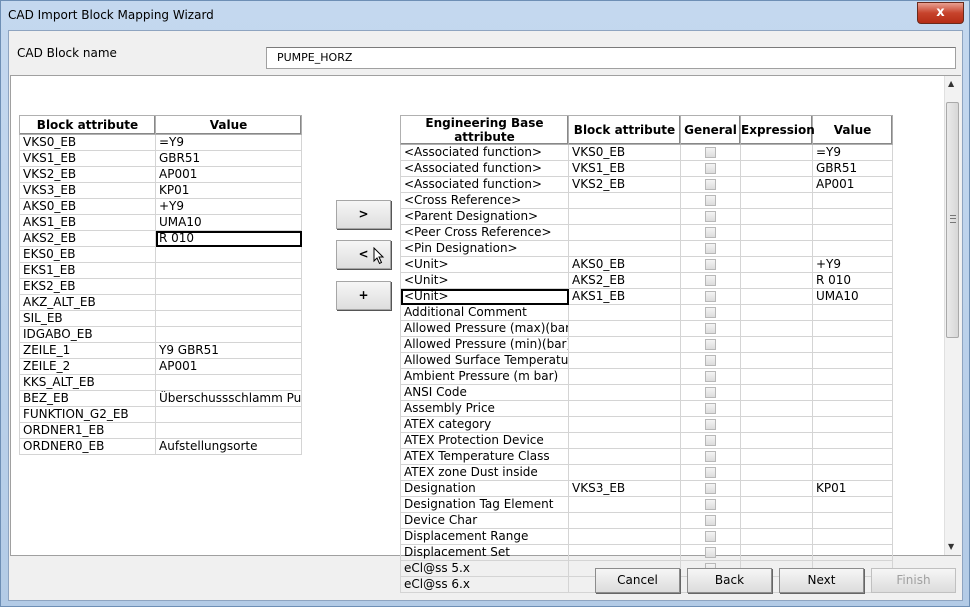 The image size is (970, 607). Describe the element at coordinates (646, 504) in the screenshot. I see `table-row: Designation Tag Element` at that location.